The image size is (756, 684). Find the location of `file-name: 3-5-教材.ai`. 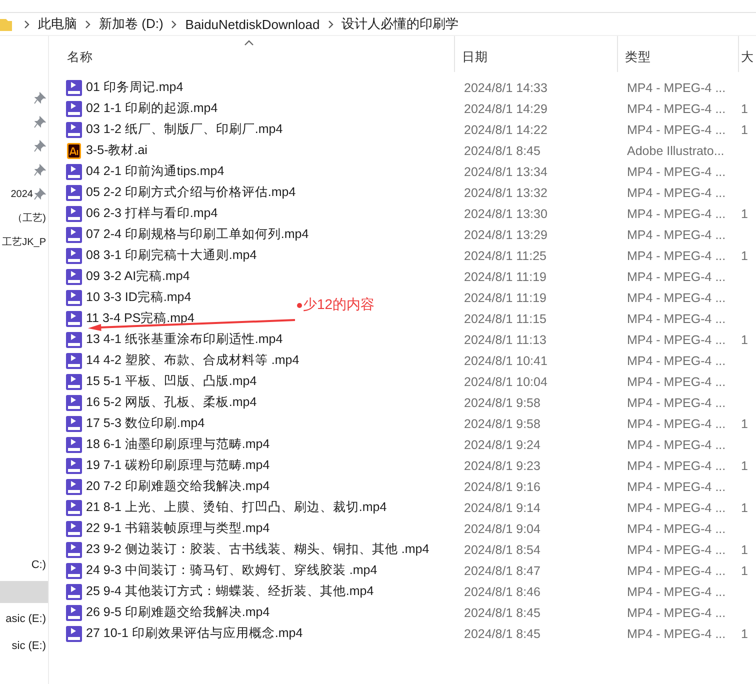

file-name: 3-5-教材.ai is located at coordinates (117, 150).